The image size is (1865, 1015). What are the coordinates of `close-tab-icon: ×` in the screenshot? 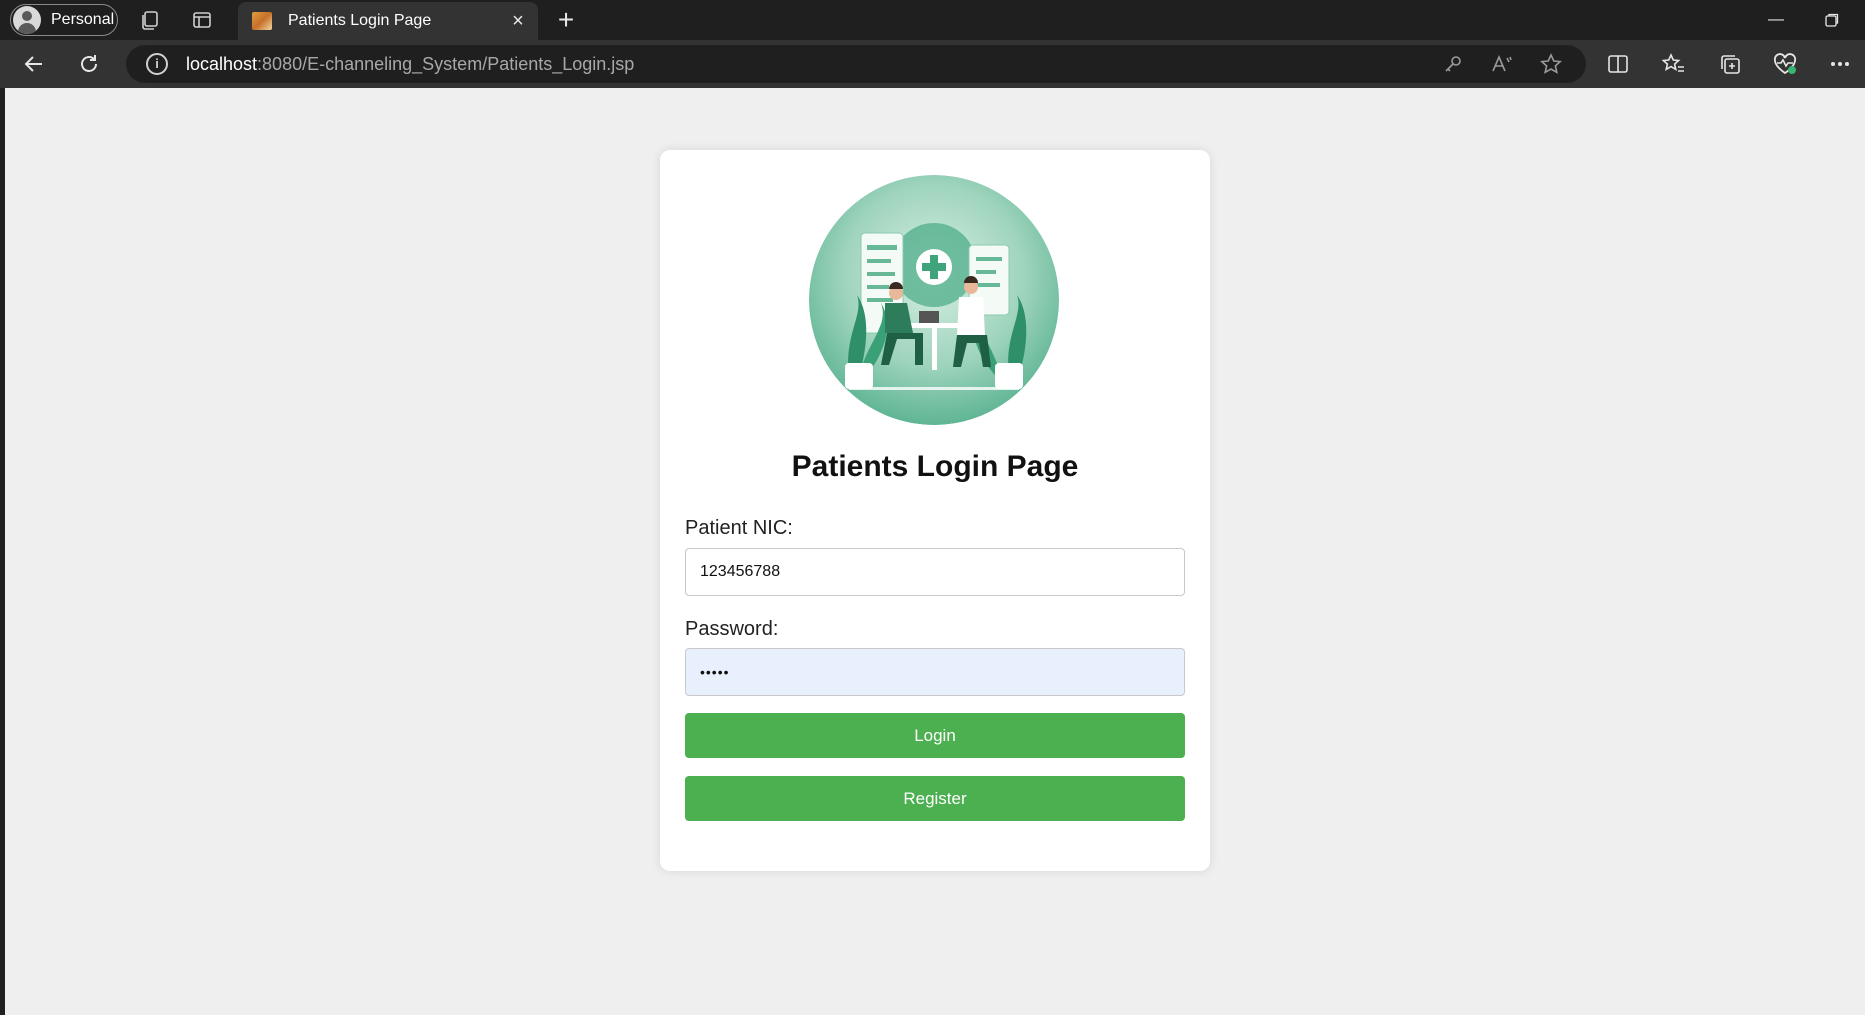 It's located at (518, 21).